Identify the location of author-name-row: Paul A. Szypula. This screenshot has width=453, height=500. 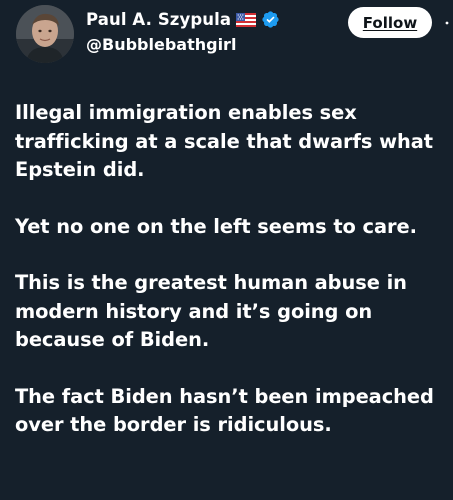
(183, 19).